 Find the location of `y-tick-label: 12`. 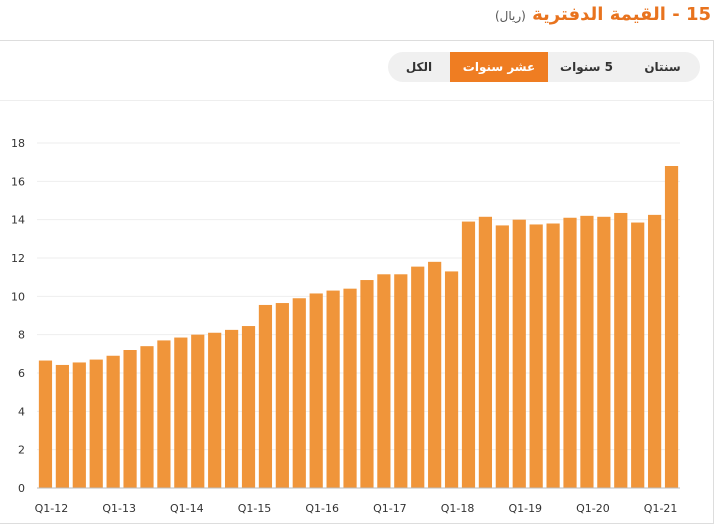

y-tick-label: 12 is located at coordinates (18, 258).